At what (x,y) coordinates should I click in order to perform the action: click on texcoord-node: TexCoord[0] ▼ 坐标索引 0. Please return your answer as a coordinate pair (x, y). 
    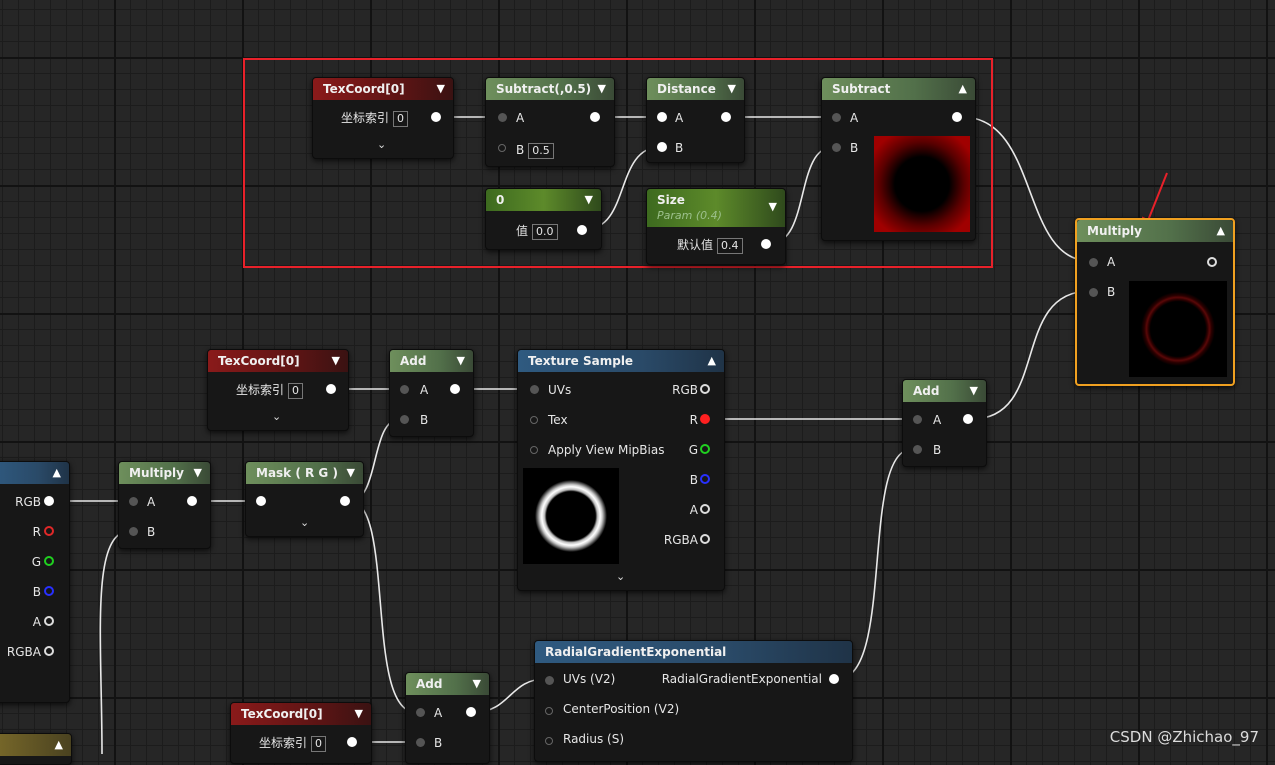
    Looking at the image, I should click on (301, 733).